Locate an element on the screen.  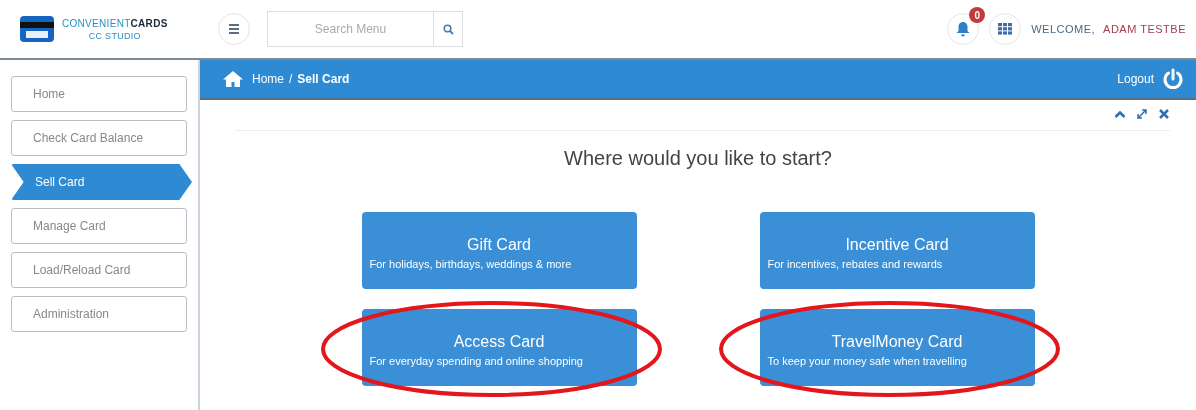
sidebar-item: Load/Reload Card is located at coordinates (99, 270).